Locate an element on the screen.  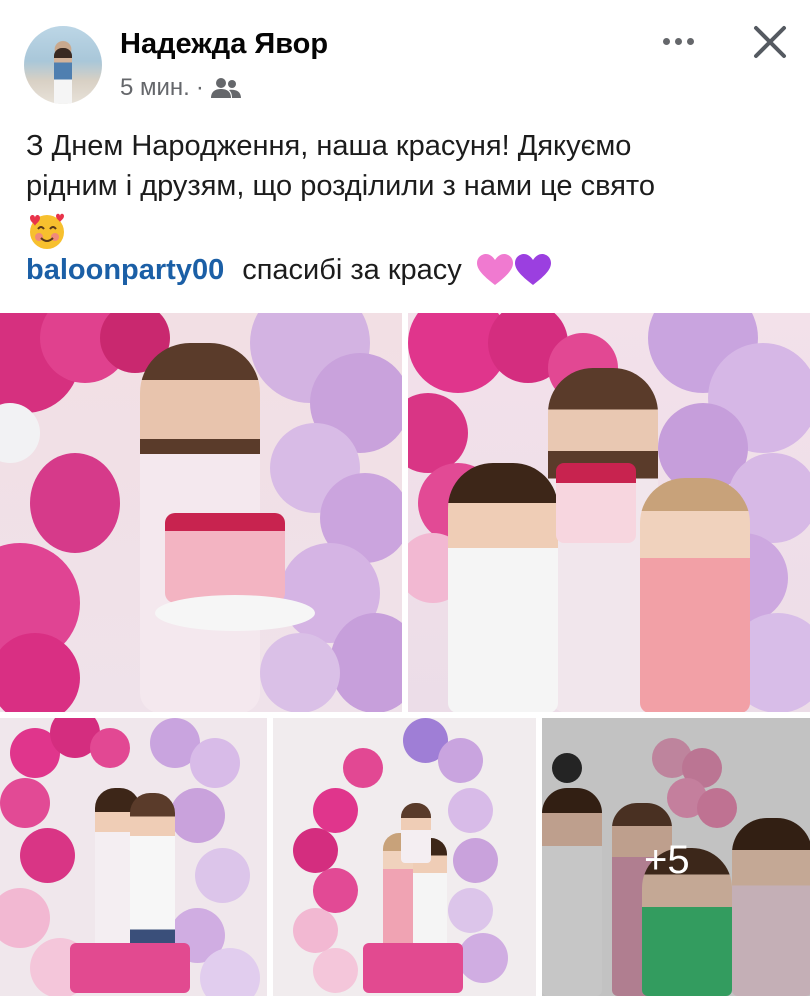
smiling-face-with-hearts-icon is located at coordinates (47, 231).